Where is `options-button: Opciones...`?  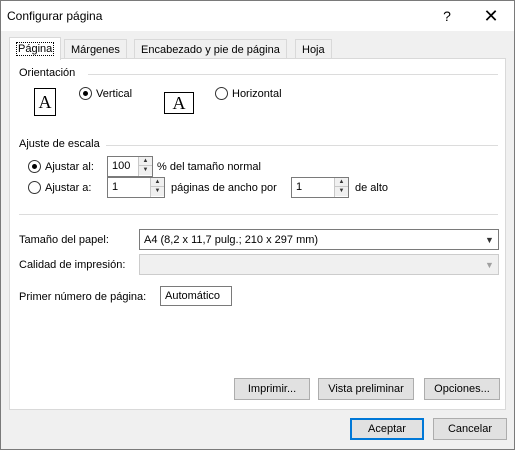
options-button: Opciones... is located at coordinates (462, 389).